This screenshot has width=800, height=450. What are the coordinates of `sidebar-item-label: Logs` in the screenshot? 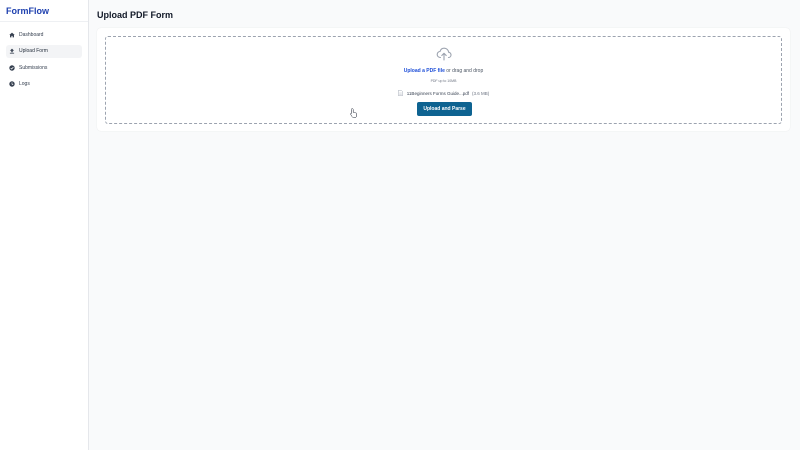 It's located at (24, 84).